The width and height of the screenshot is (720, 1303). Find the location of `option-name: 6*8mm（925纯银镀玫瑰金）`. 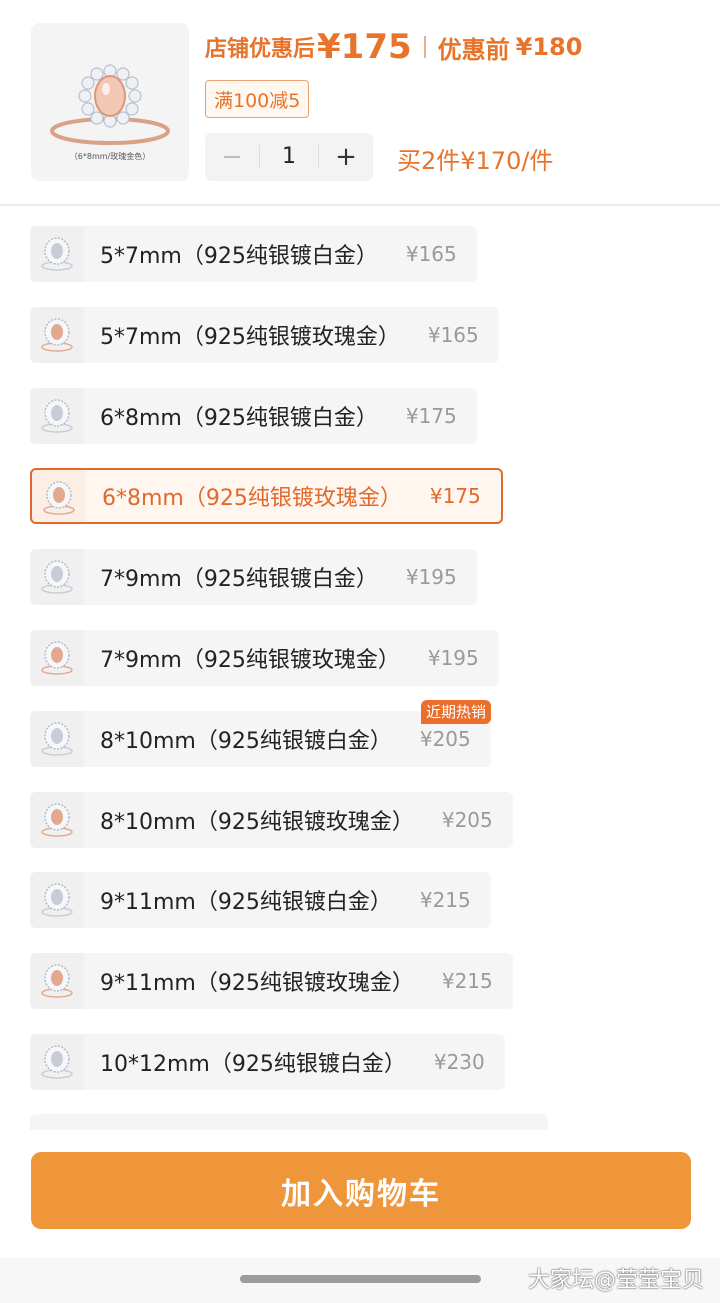

option-name: 6*8mm（925纯银镀玫瑰金） is located at coordinates (252, 498).